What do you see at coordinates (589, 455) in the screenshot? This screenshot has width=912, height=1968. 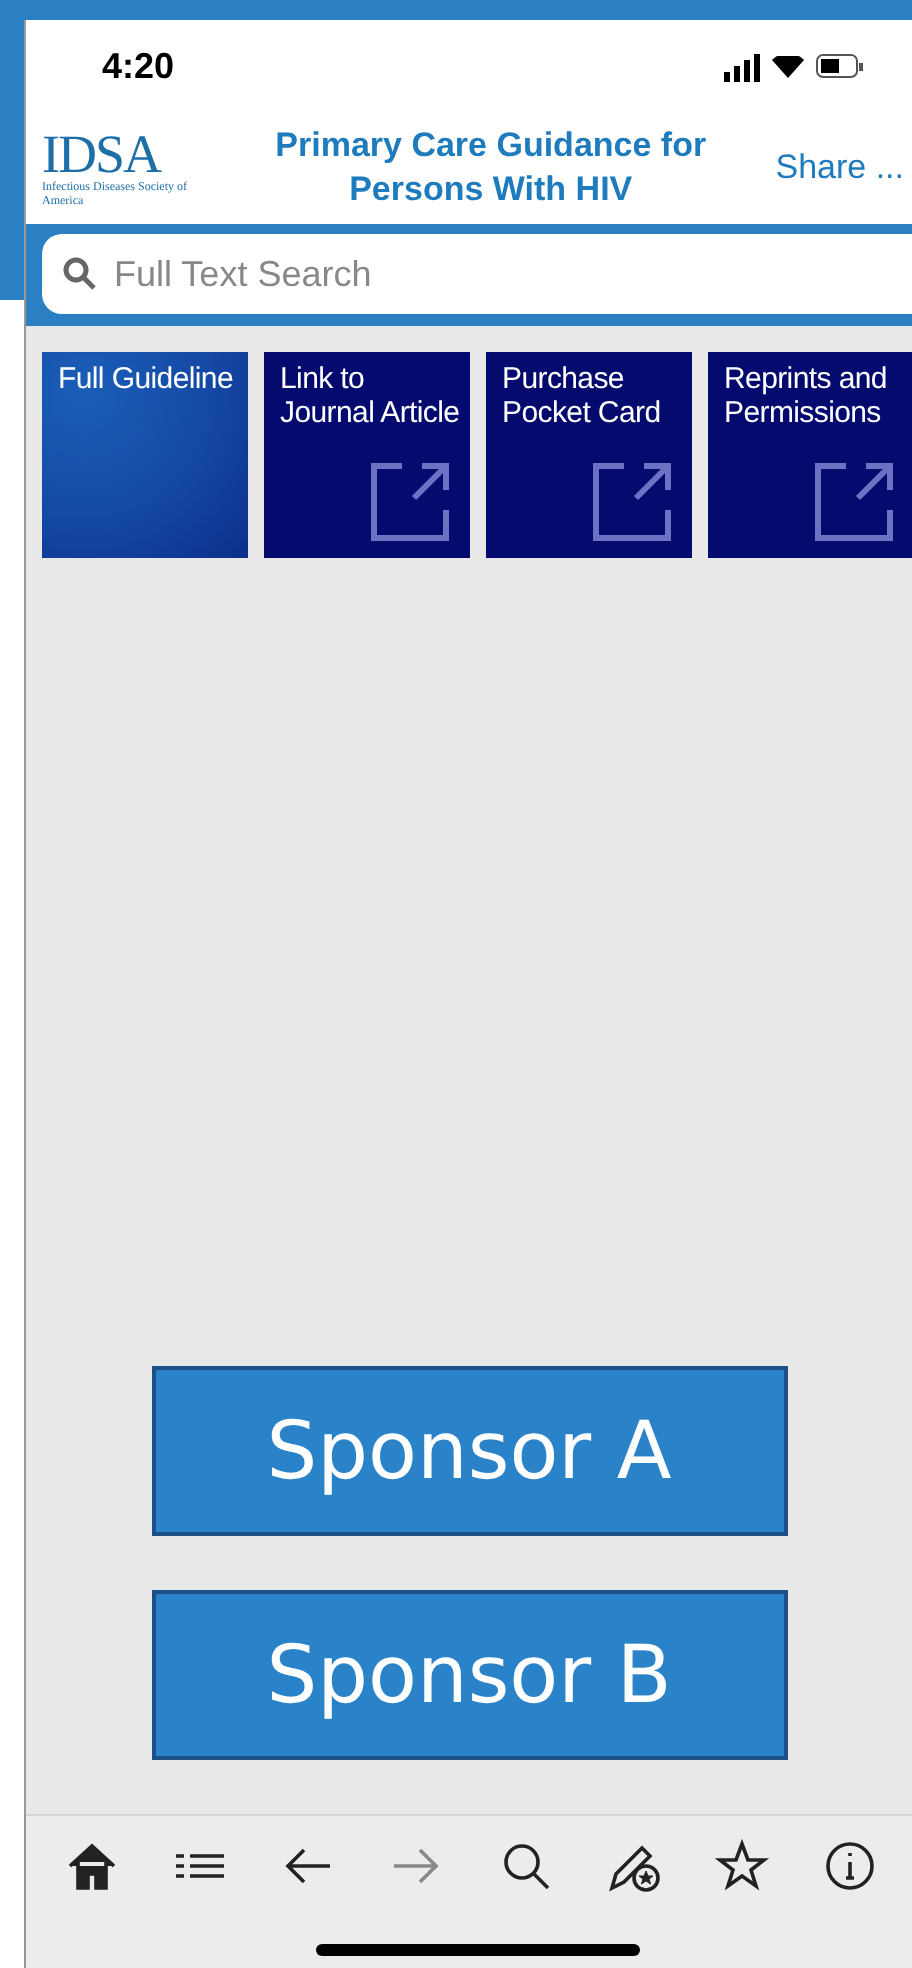 I see `guideline-tile: Purchase Pocket Card` at bounding box center [589, 455].